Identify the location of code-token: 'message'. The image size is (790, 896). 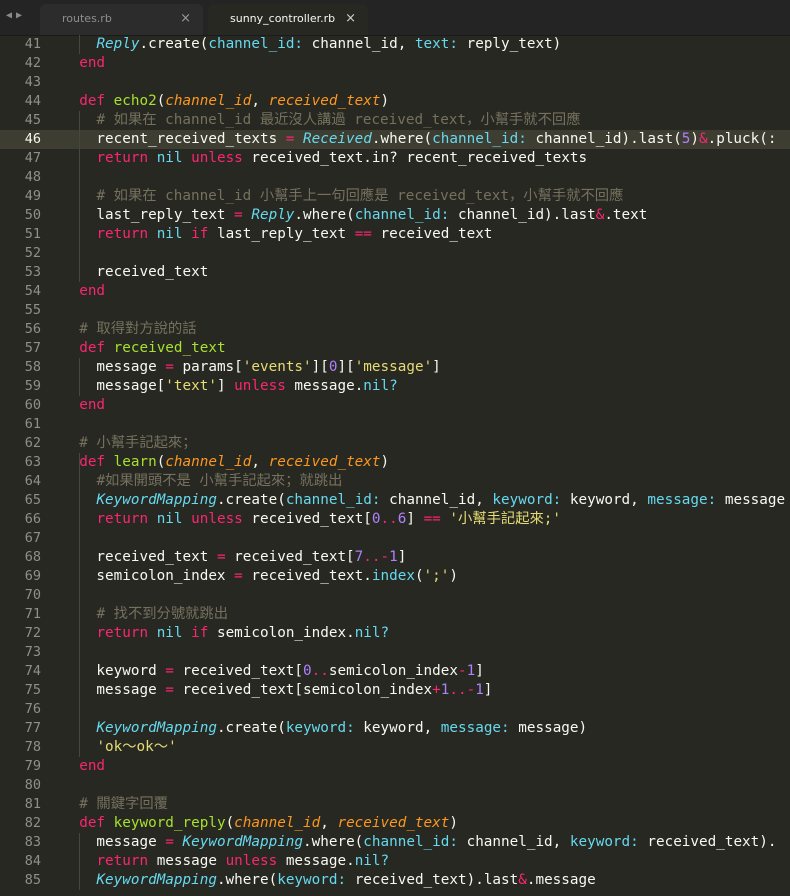
(393, 367).